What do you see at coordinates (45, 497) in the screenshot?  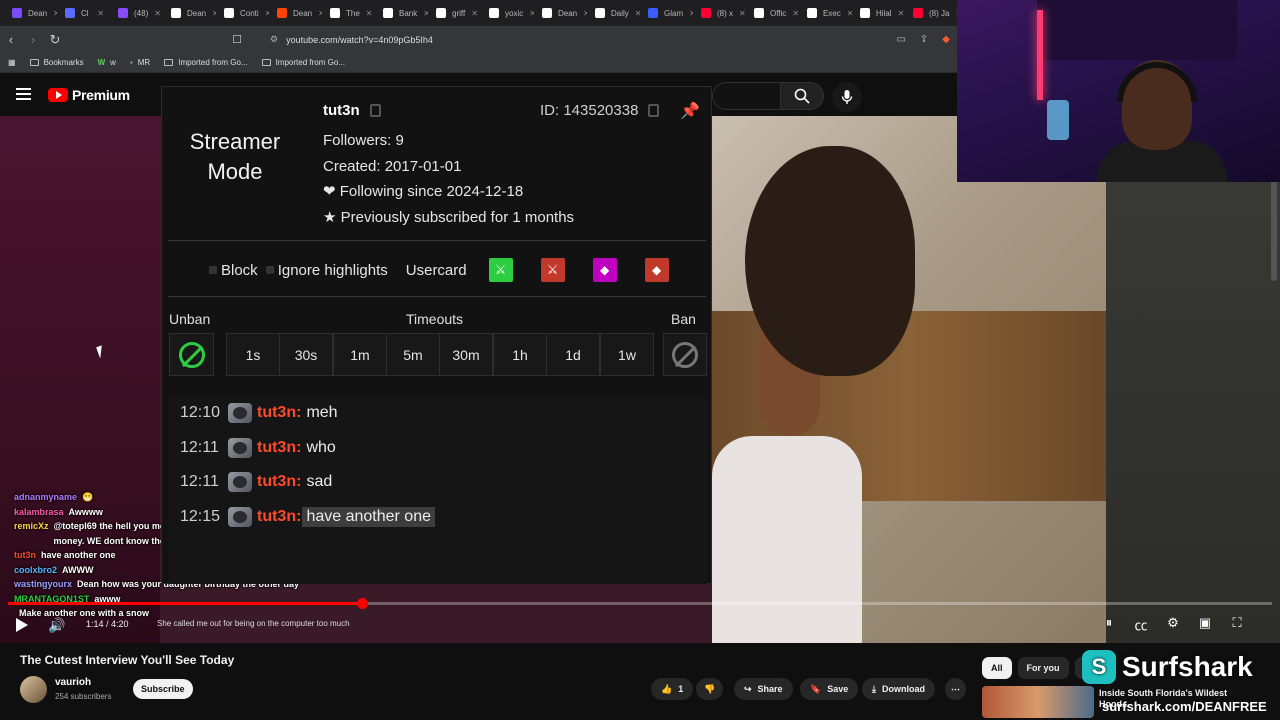 I see `chat-username: adnanmyname` at bounding box center [45, 497].